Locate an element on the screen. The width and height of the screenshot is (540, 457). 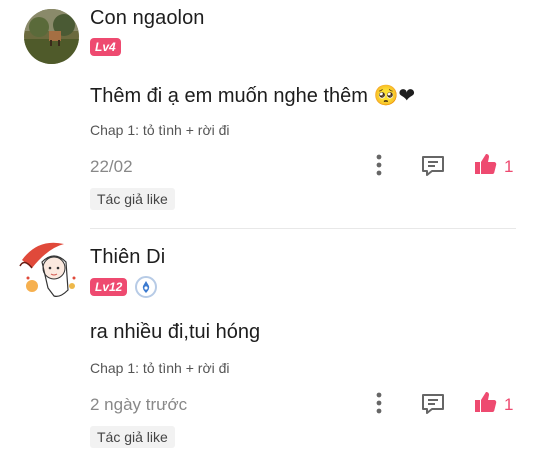
comment-time: 22/02 is located at coordinates (111, 166).